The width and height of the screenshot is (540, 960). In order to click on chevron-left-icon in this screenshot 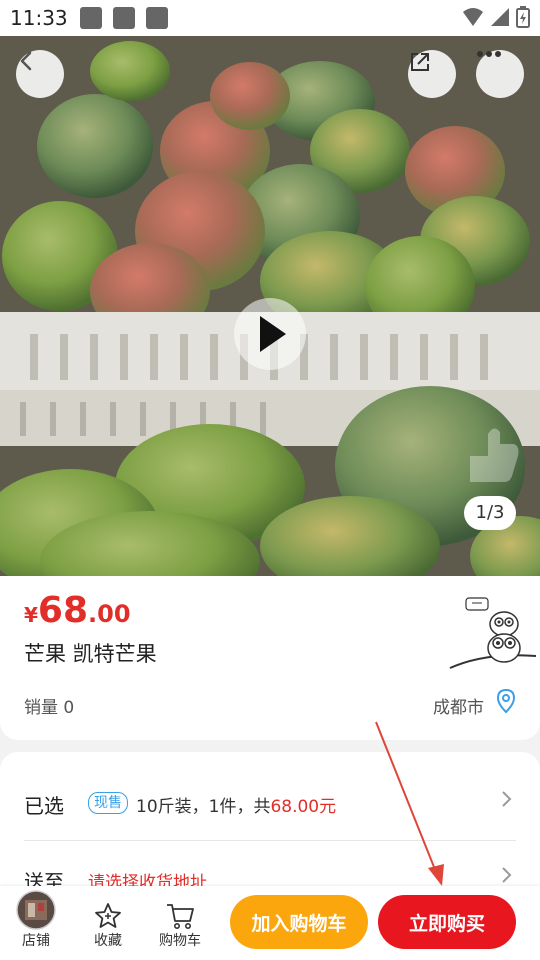, I will do `click(26, 61)`.